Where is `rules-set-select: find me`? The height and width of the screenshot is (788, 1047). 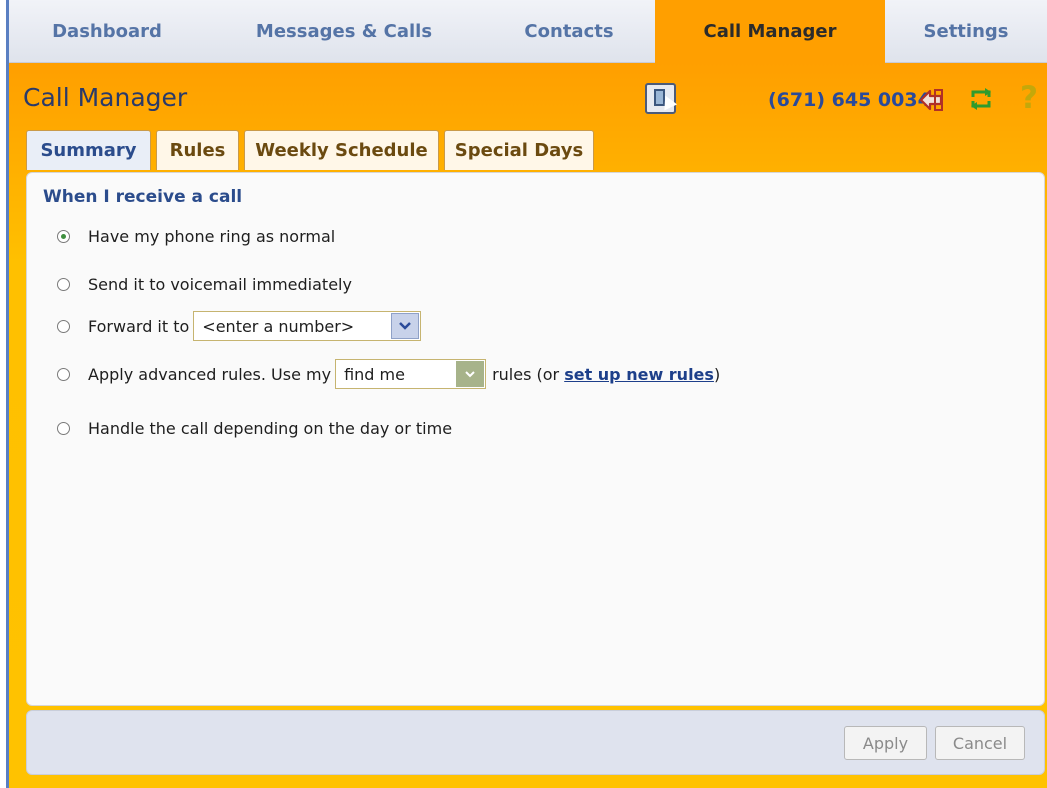 rules-set-select: find me is located at coordinates (411, 374).